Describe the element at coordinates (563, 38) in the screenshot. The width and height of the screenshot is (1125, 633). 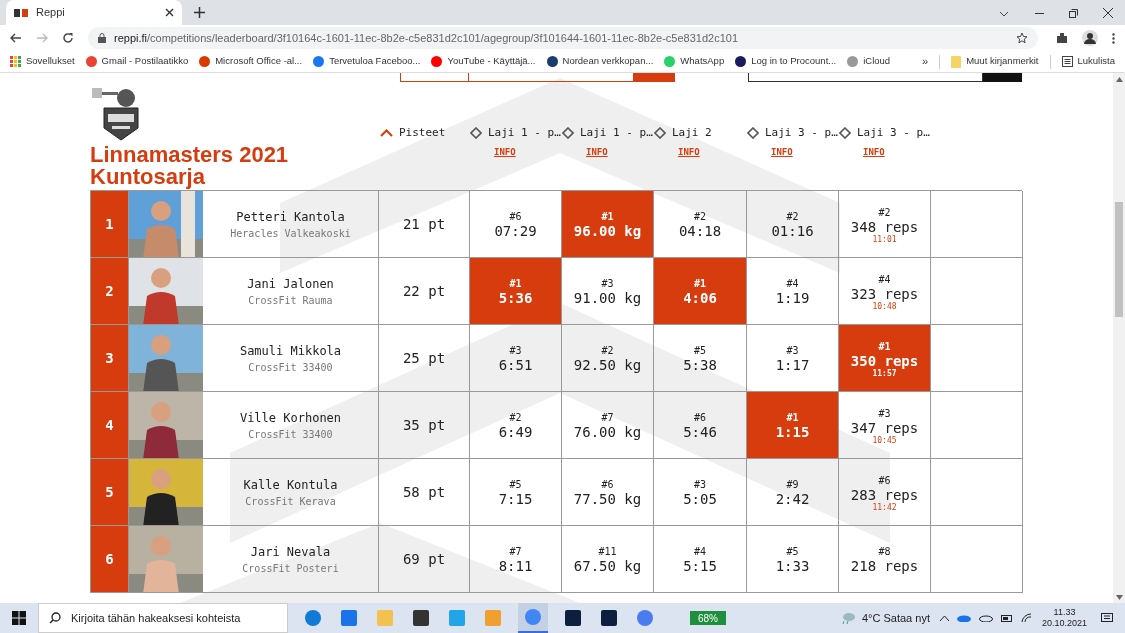
I see `address-bar: reppi.fi/competitions/leaderboard/3f10164c-1601-11ec-8b2e-c5e831d2c101/agegroup/3f101644-1601-11ec-8b2e-c5e831d2c101` at that location.